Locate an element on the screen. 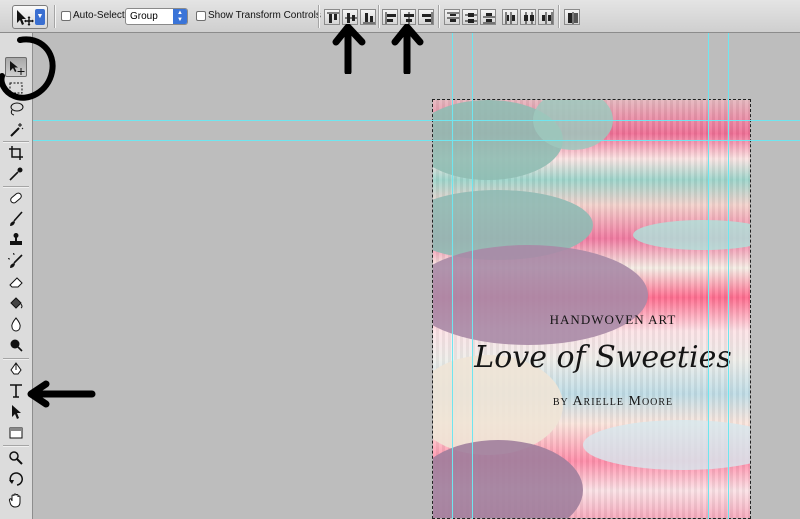 This screenshot has height=519, width=800. distribute-vertical-center-button is located at coordinates (470, 17).